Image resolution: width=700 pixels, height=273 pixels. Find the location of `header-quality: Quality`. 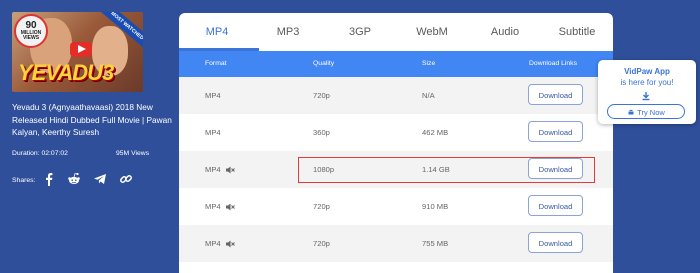

header-quality: Quality is located at coordinates (324, 63).